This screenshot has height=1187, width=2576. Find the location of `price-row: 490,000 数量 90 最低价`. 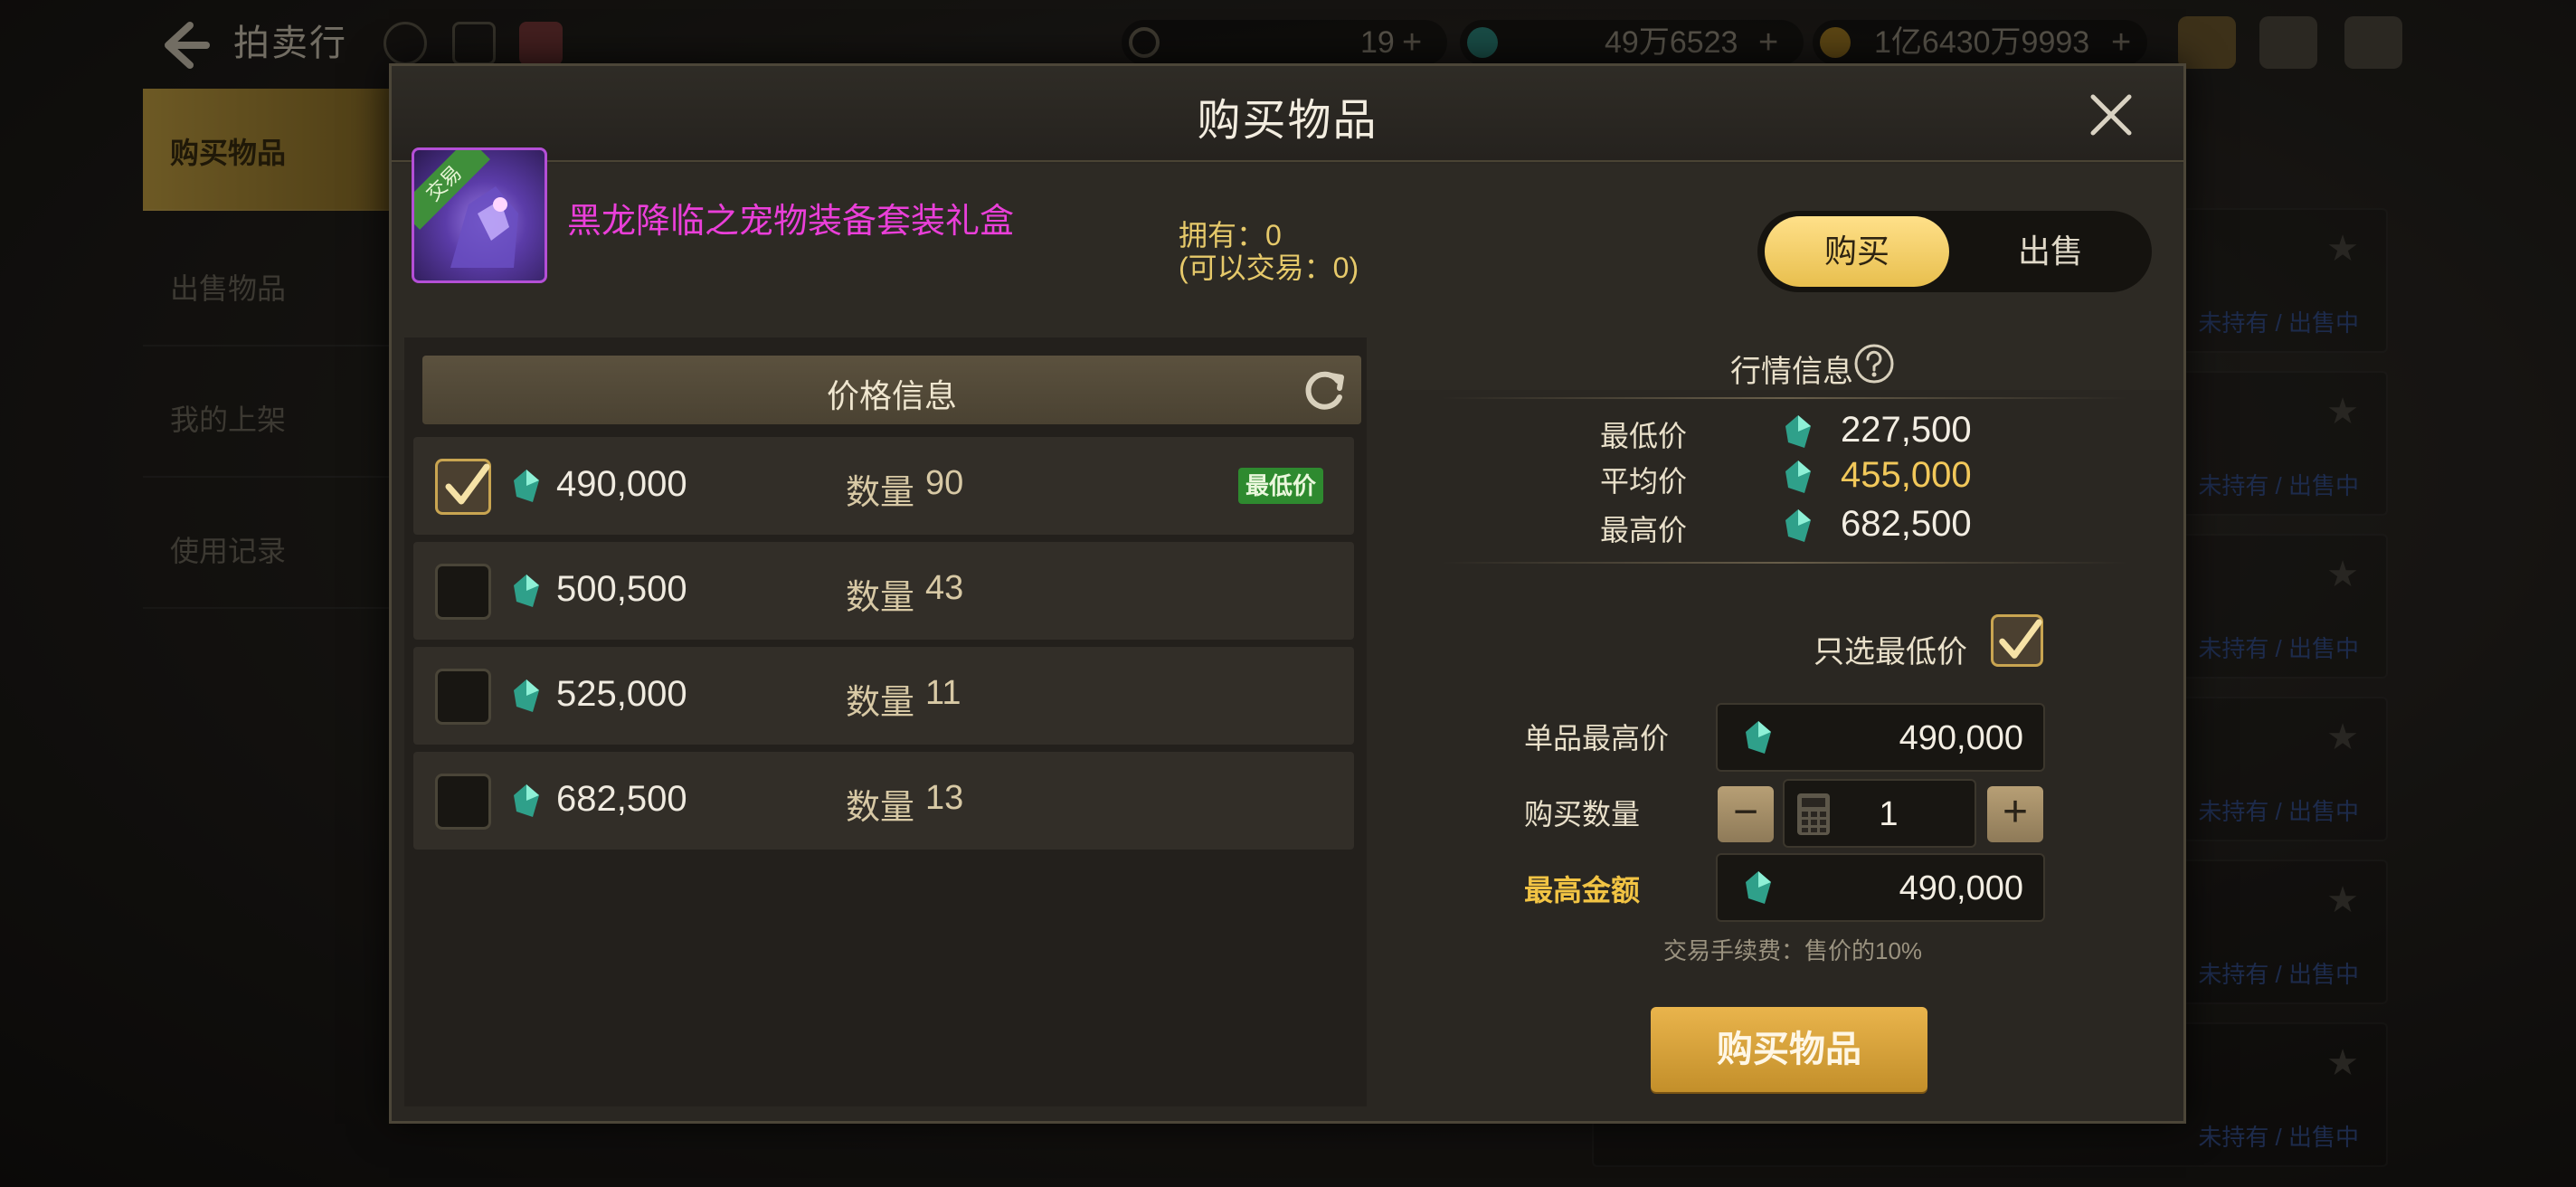

price-row: 490,000 数量 90 最低价 is located at coordinates (883, 486).